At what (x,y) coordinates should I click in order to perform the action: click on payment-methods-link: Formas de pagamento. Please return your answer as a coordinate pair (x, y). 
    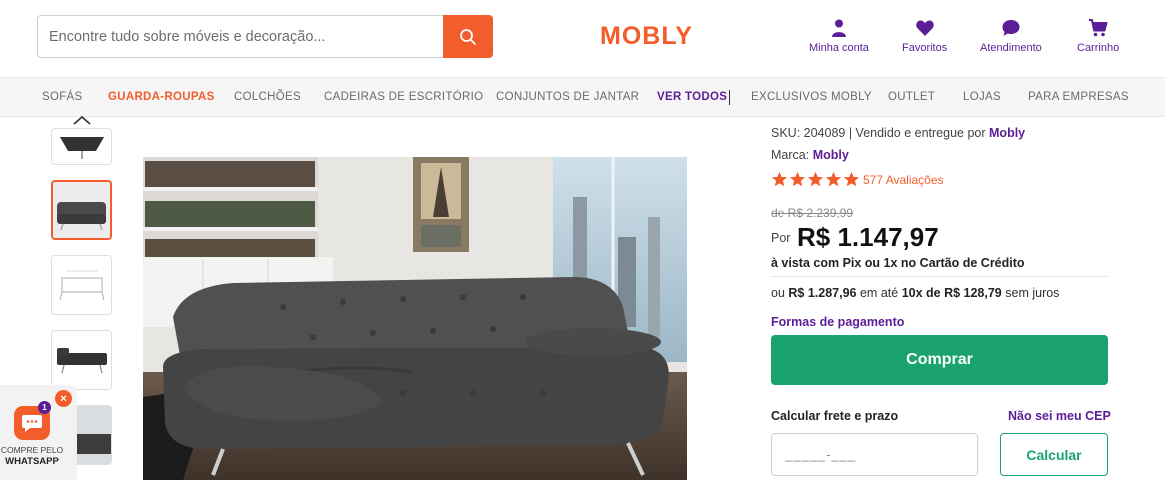
    Looking at the image, I should click on (837, 322).